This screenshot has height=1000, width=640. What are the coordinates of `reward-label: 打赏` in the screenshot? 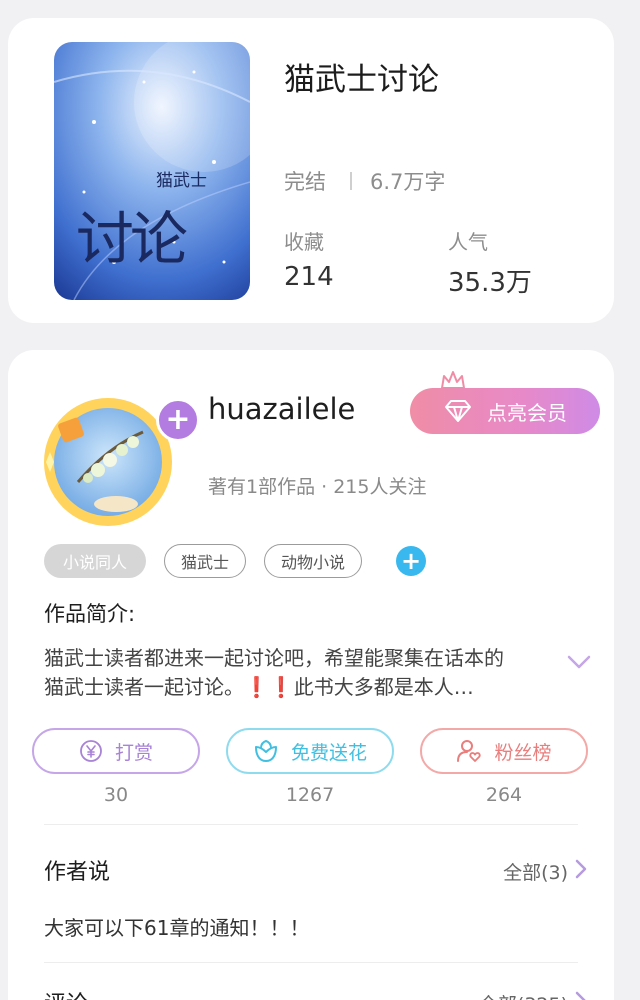 It's located at (133, 752).